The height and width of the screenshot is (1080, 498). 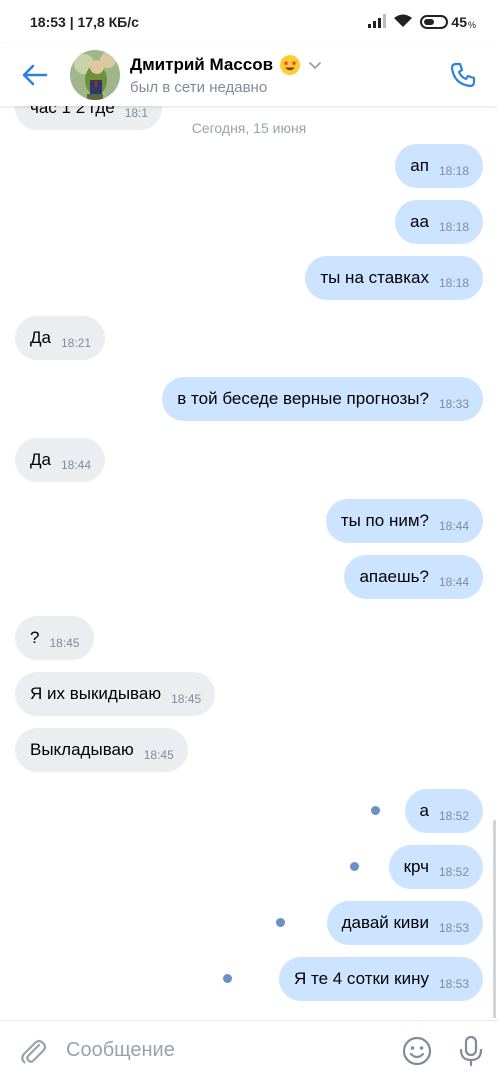 What do you see at coordinates (84, 22) in the screenshot?
I see `status-time-speed: 18:53 | 17,8 КБ/с` at bounding box center [84, 22].